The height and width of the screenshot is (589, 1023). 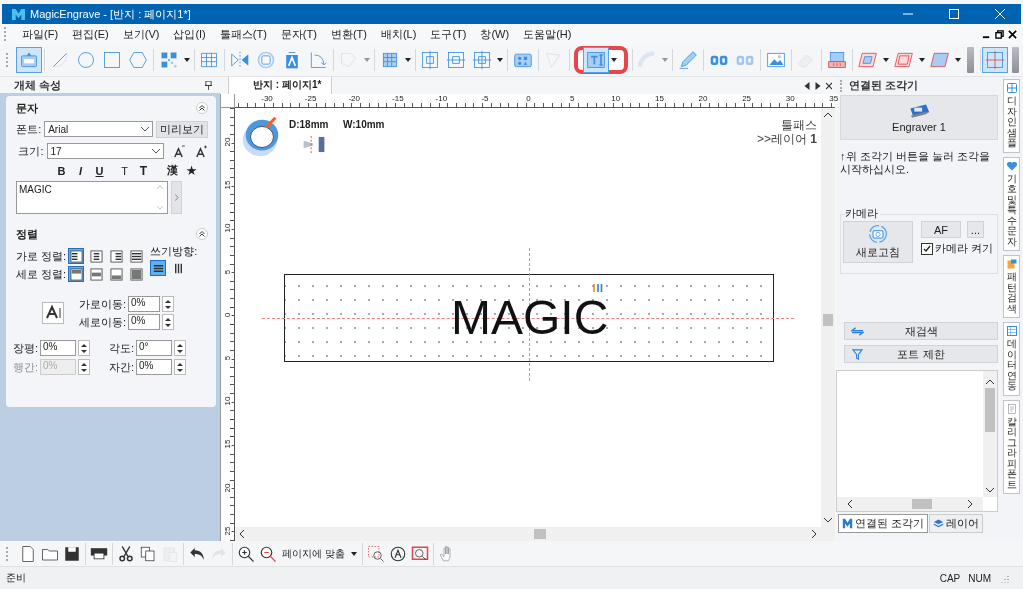 I want to click on format-button: 漢, so click(x=172, y=170).